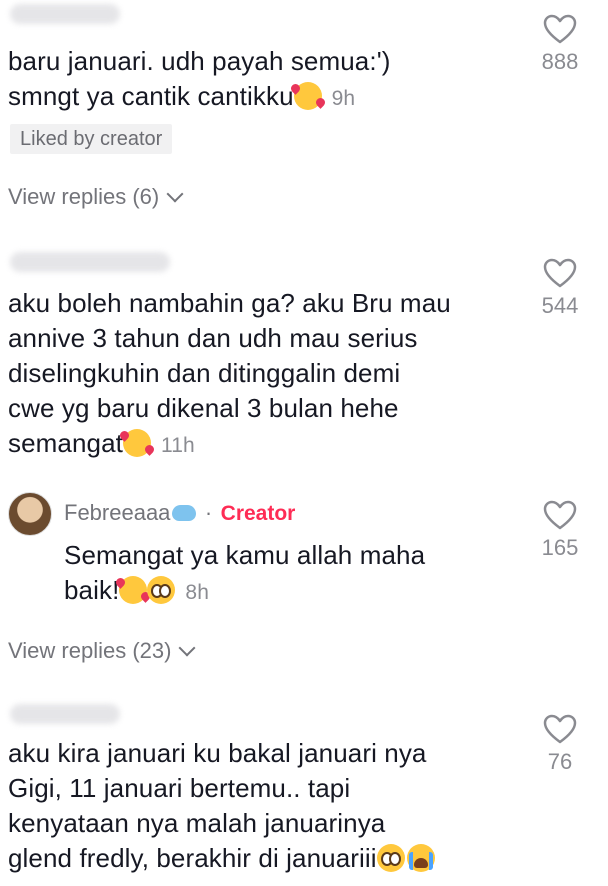  Describe the element at coordinates (92, 590) in the screenshot. I see `comment-line-text: baik!` at that location.